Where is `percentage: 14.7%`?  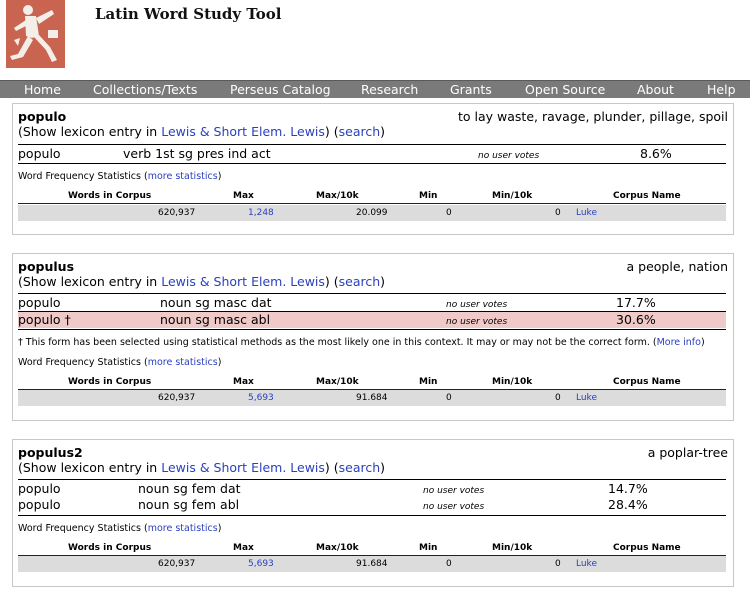 percentage: 14.7% is located at coordinates (628, 488).